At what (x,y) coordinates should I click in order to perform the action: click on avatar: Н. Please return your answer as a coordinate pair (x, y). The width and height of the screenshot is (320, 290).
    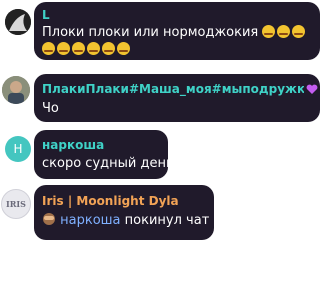
    Looking at the image, I should click on (18, 149).